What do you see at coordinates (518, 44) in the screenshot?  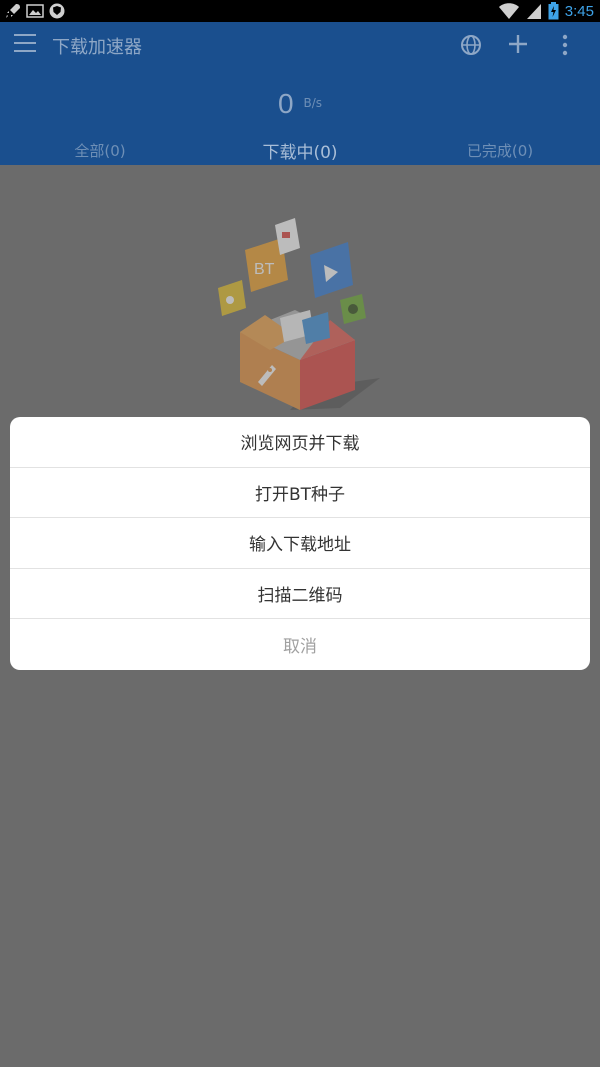 I see `plus-icon` at bounding box center [518, 44].